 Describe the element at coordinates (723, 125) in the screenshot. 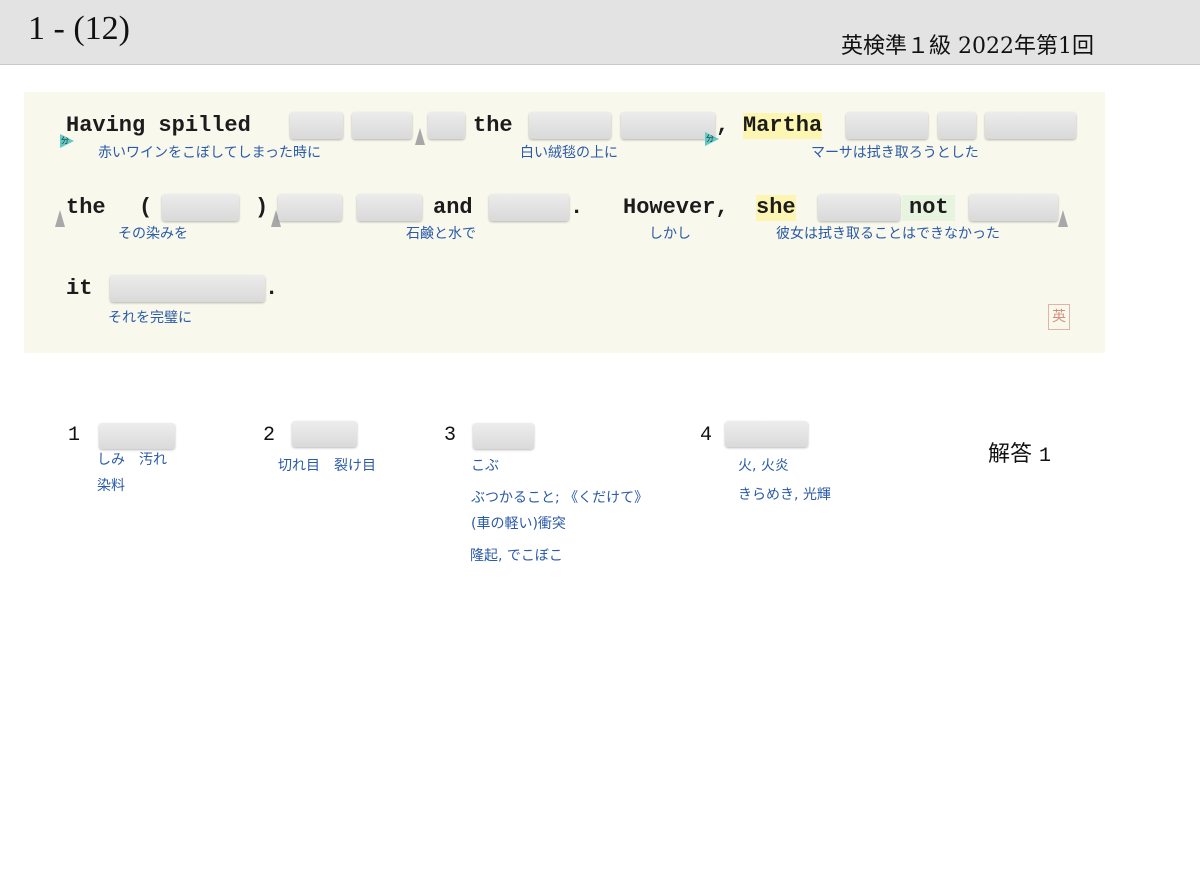

I see `word-comma: ,` at that location.